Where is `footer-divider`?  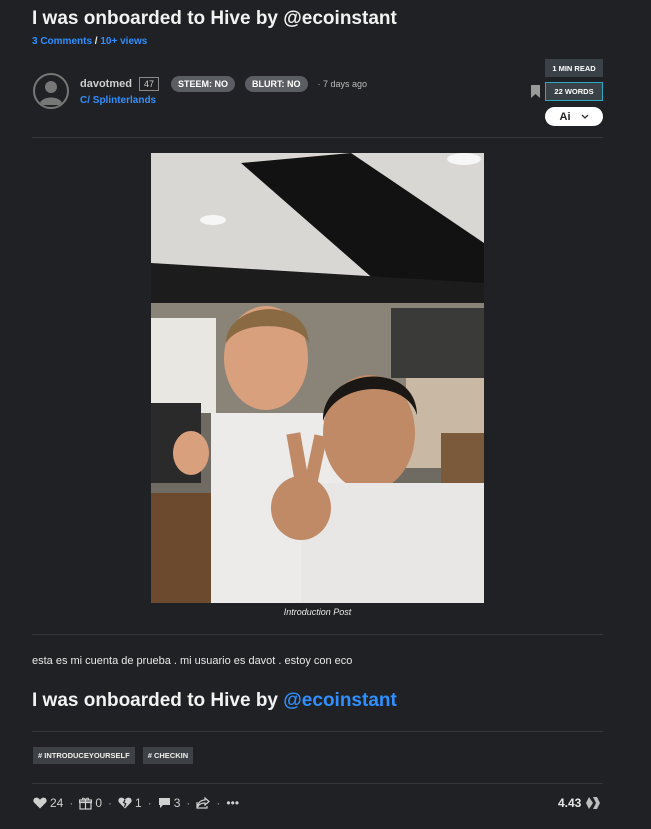 footer-divider is located at coordinates (317, 783).